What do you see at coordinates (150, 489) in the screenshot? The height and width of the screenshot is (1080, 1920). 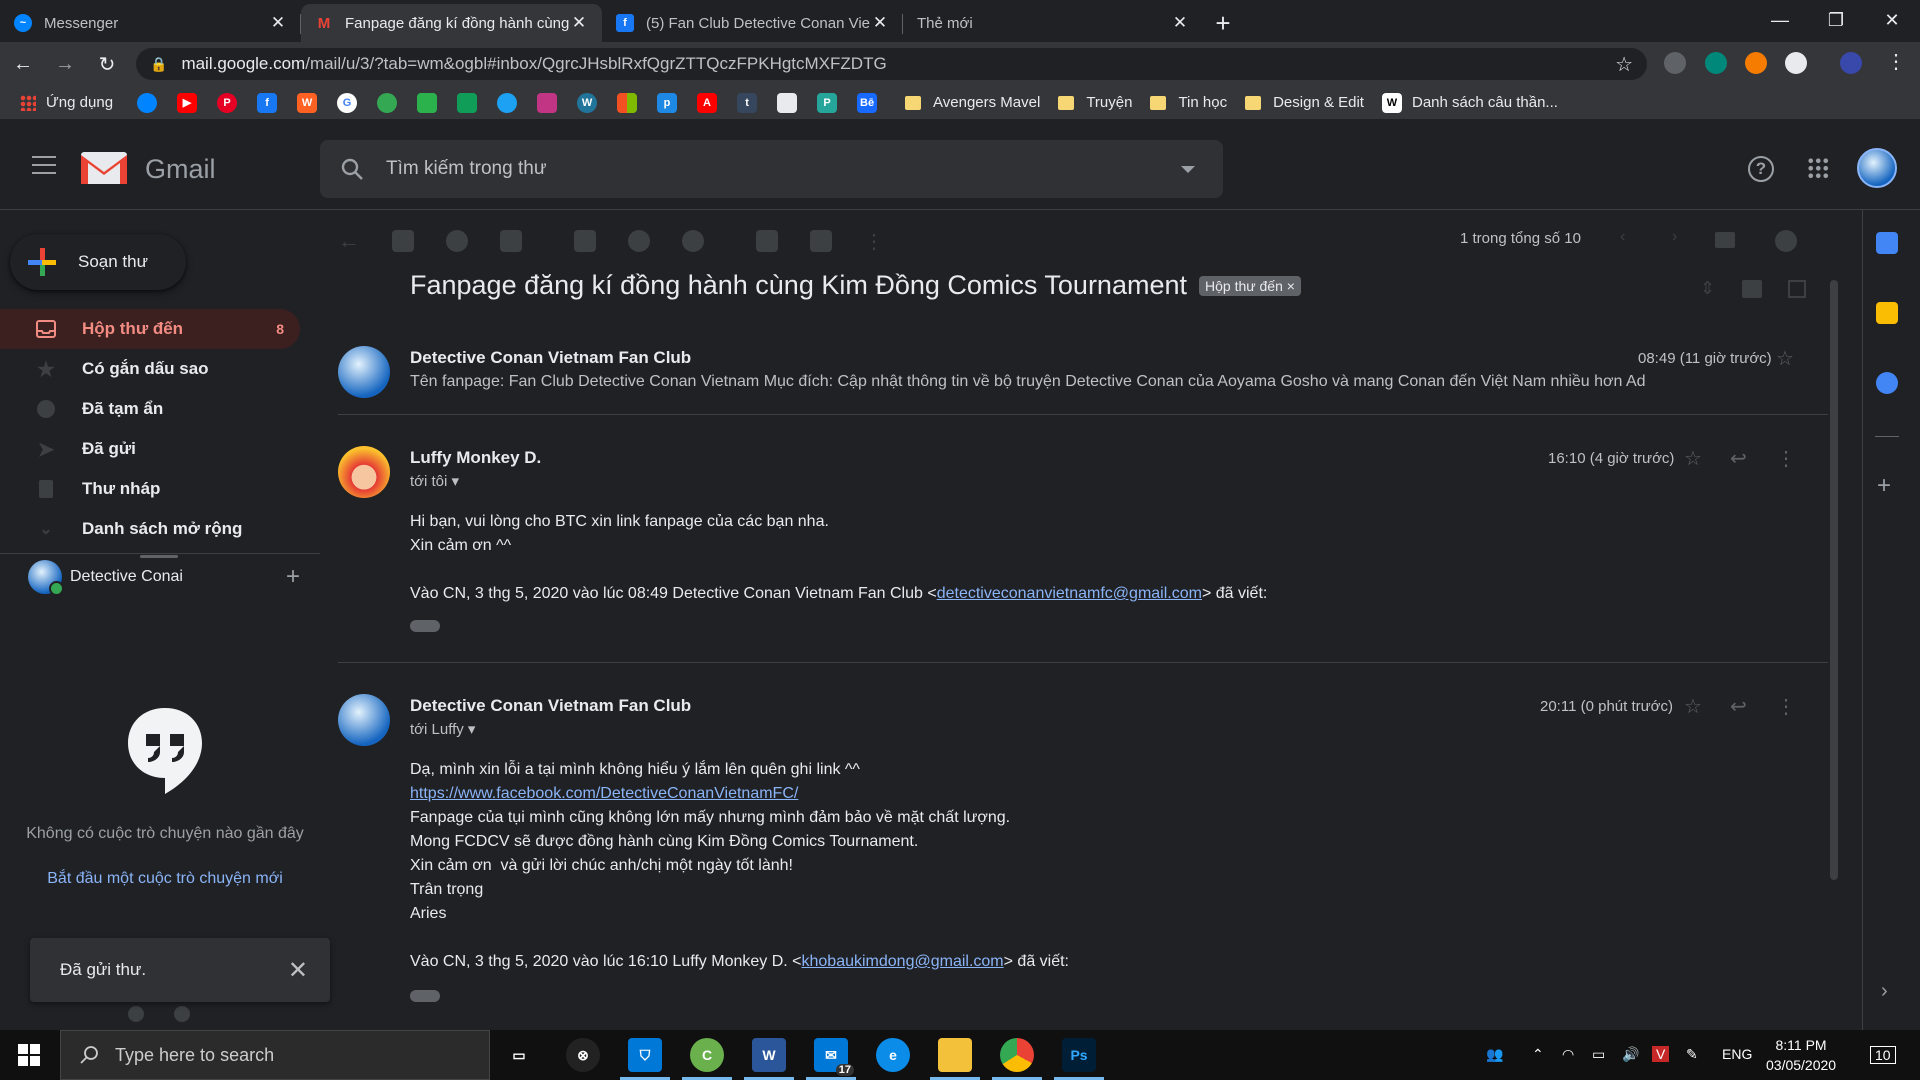 I see `sidebar-item-drafts: Thư nháp` at bounding box center [150, 489].